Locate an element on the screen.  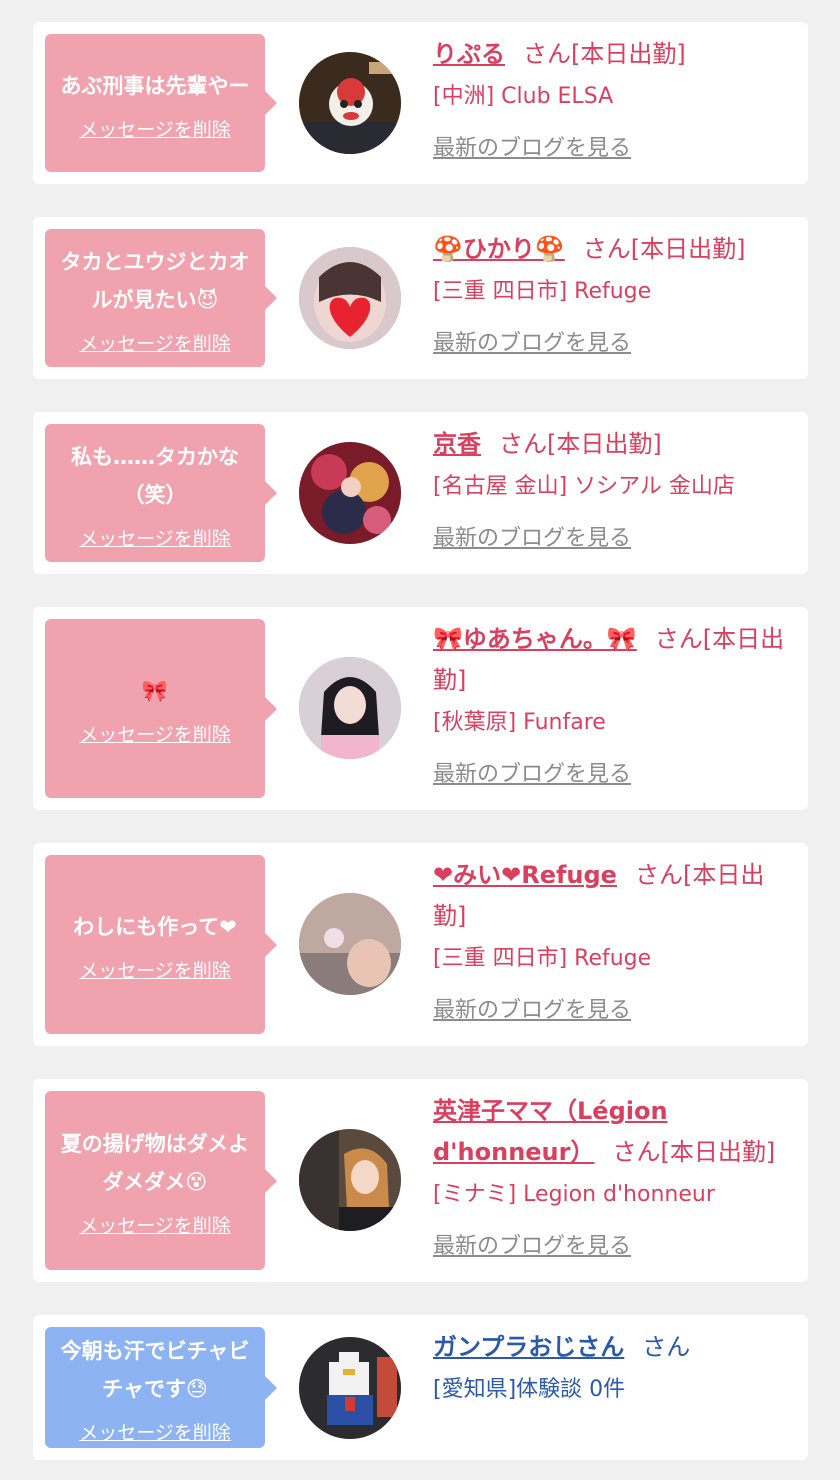
user-info: ガンプラおじさん さん [愛知県]体験談 0件 is located at coordinates (613, 1366).